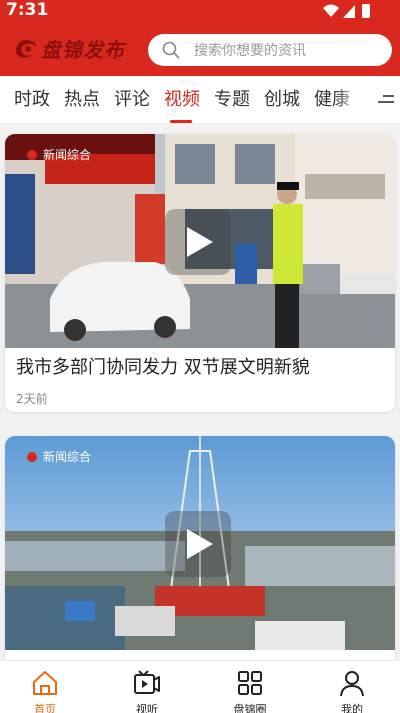 The width and height of the screenshot is (400, 713). I want to click on tab-comment: 评论, so click(132, 100).